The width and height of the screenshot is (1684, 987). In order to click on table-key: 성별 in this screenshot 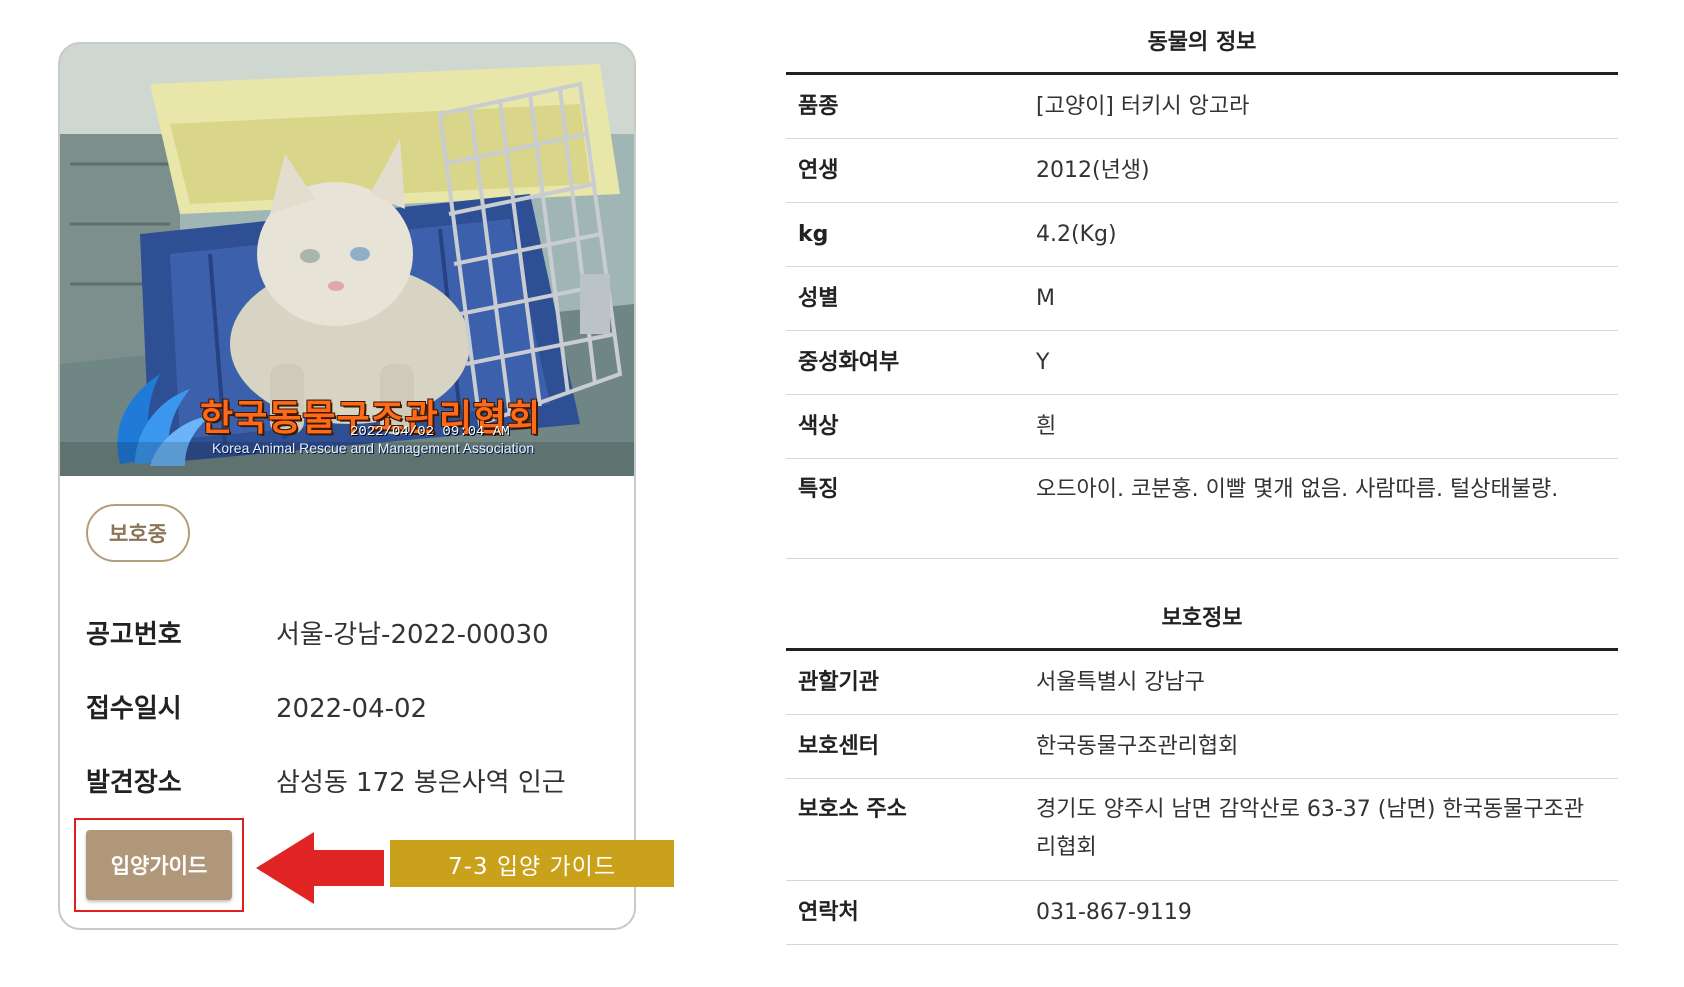, I will do `click(818, 298)`.